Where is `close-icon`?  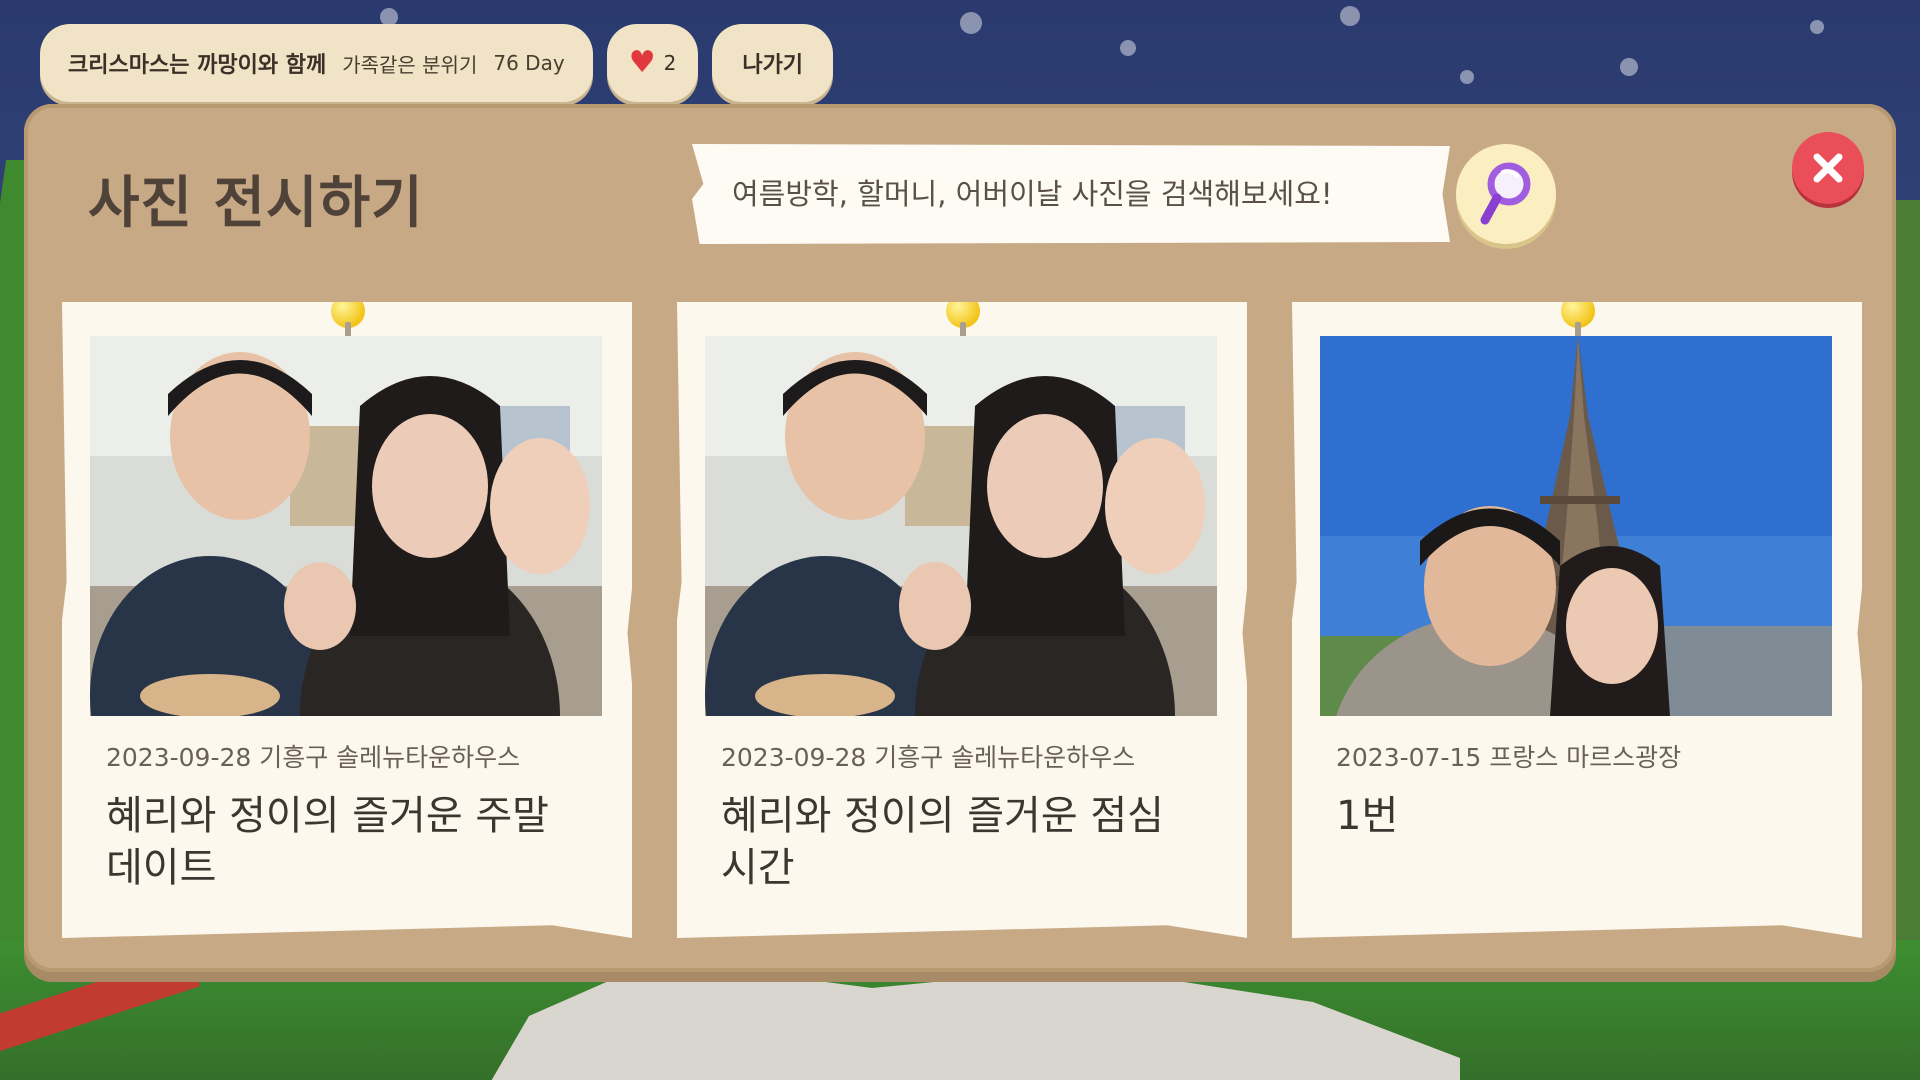
close-icon is located at coordinates (1828, 168).